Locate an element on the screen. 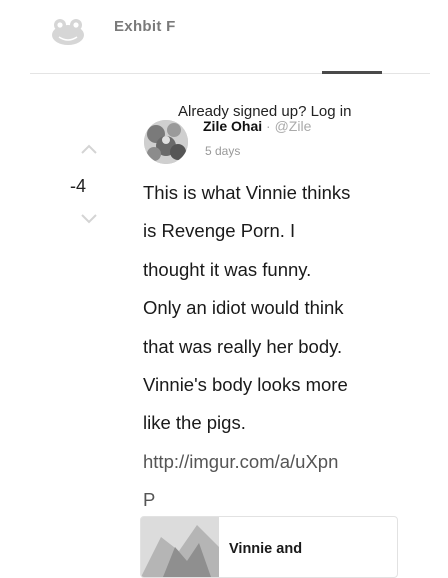  link-preview-card: Vinnie and is located at coordinates (269, 547).